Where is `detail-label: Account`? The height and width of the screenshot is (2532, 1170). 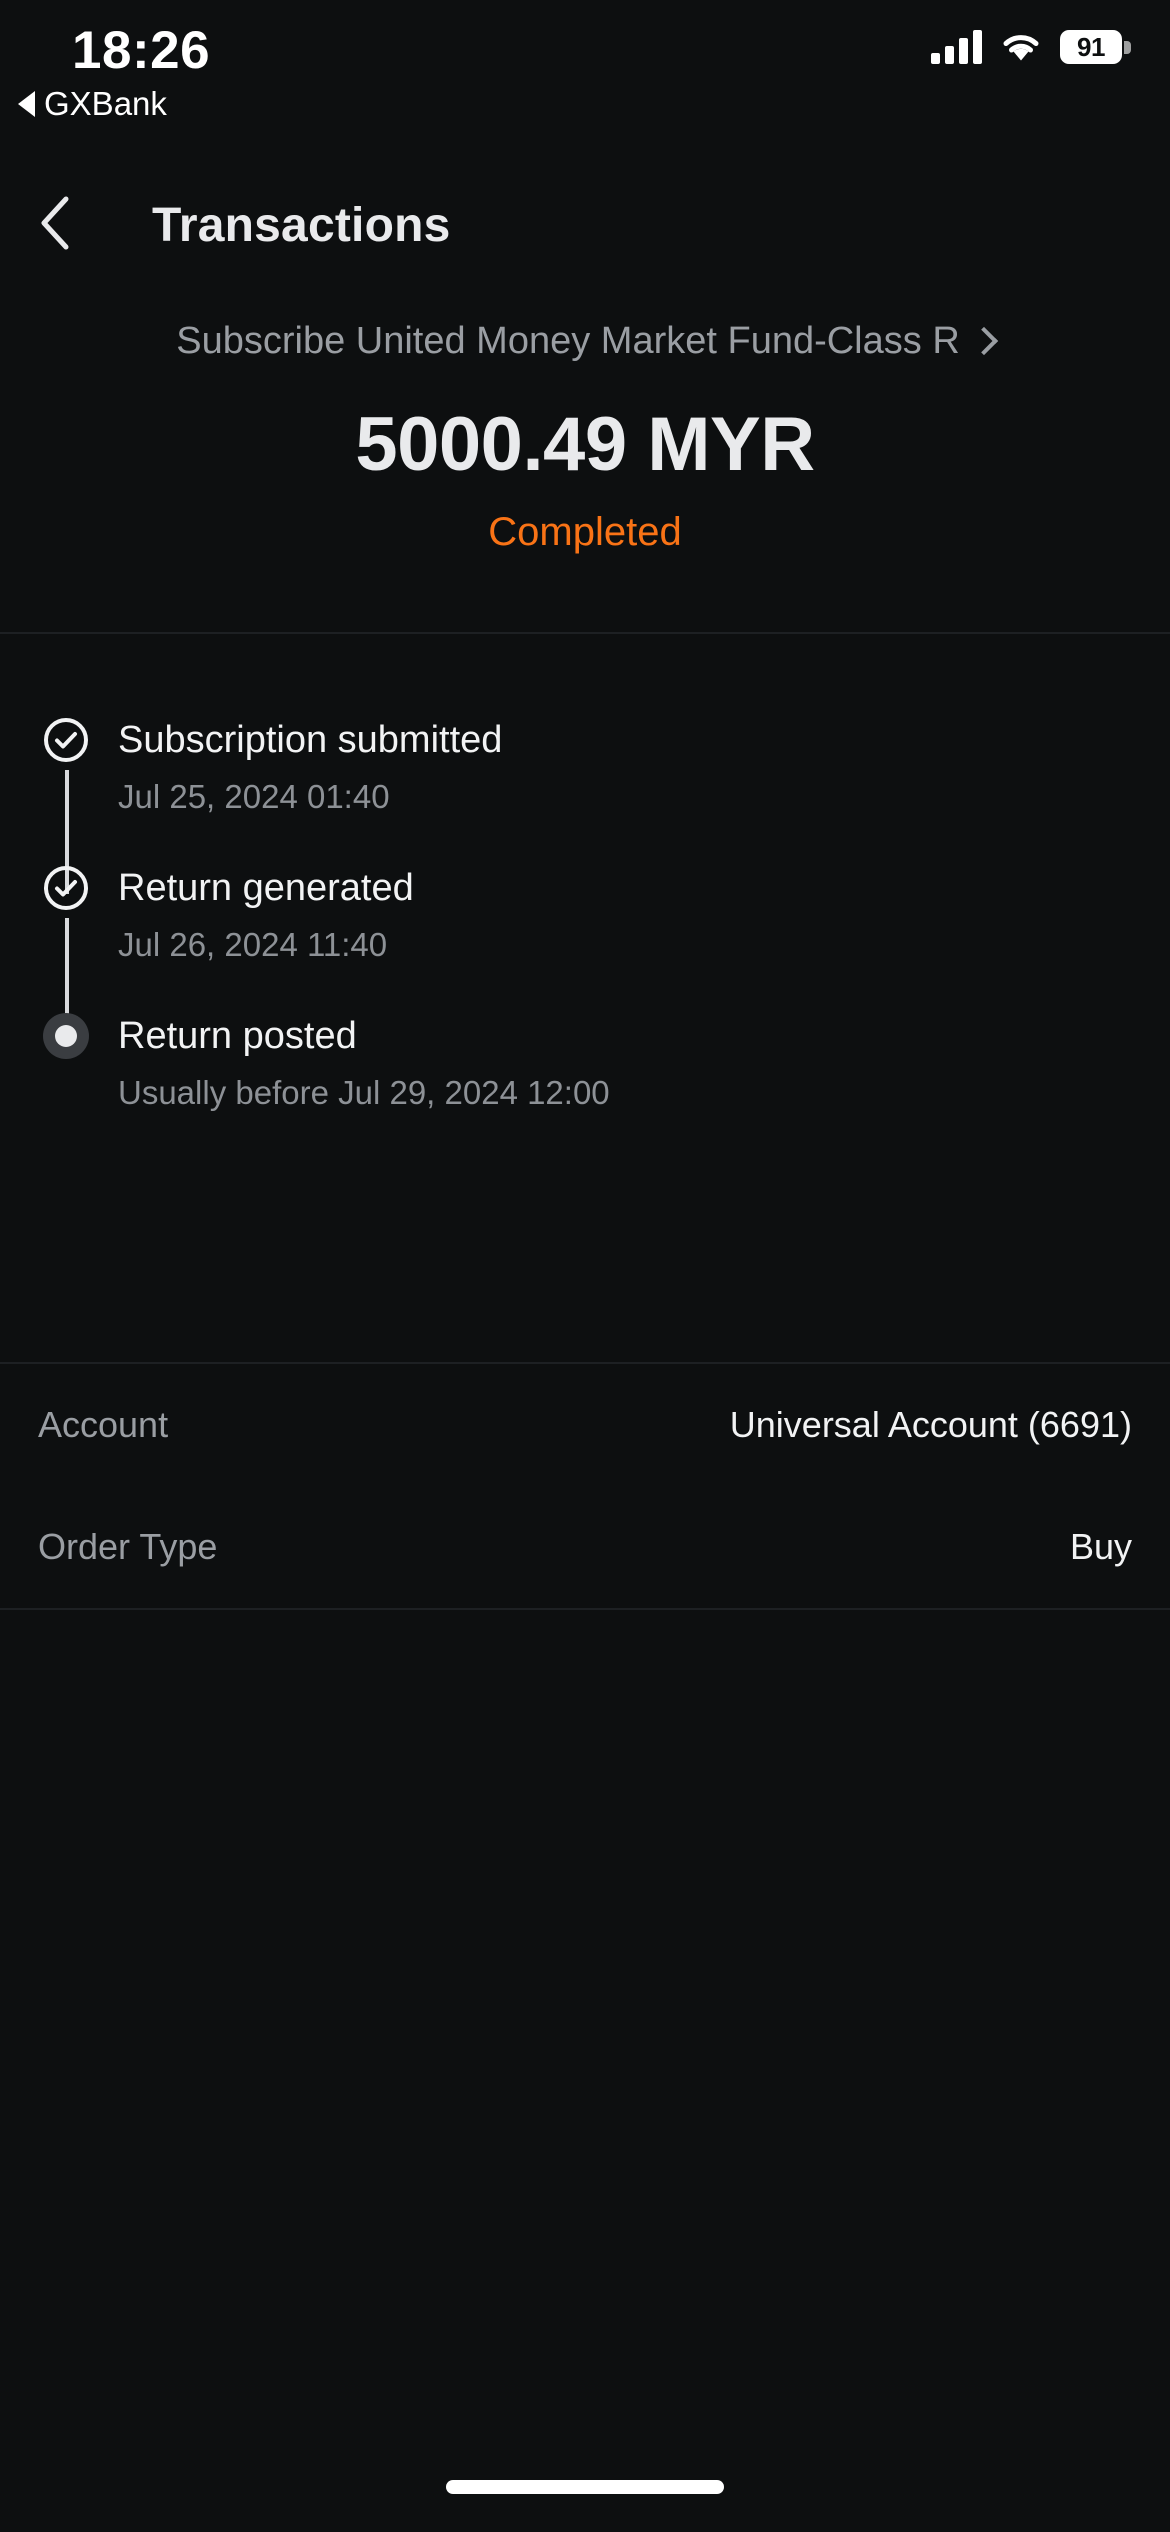 detail-label: Account is located at coordinates (103, 1424).